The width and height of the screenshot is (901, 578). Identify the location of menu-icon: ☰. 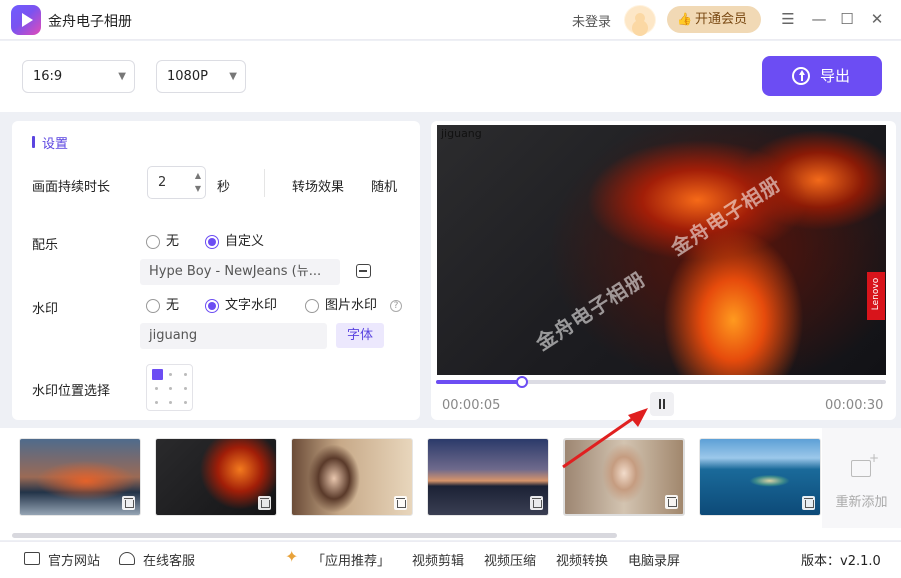
(788, 19).